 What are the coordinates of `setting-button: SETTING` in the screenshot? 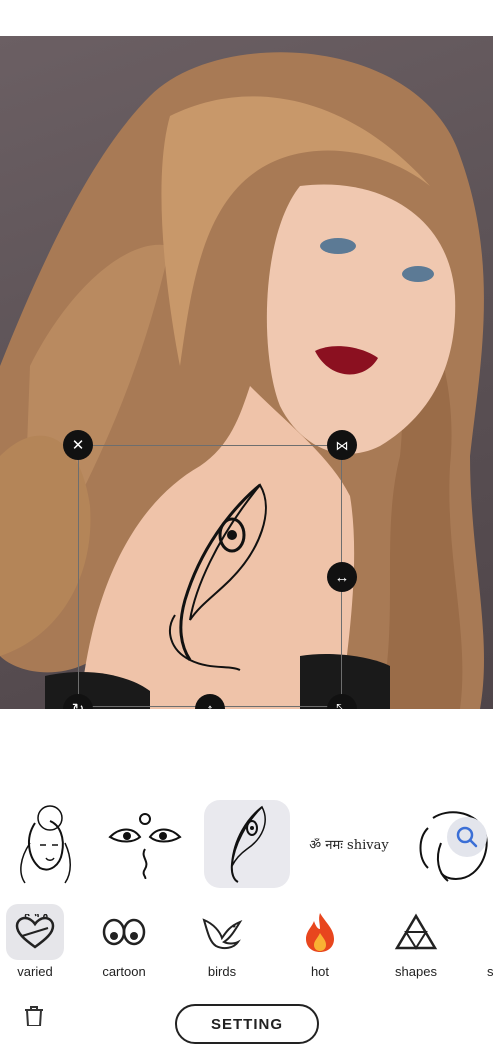 It's located at (247, 1024).